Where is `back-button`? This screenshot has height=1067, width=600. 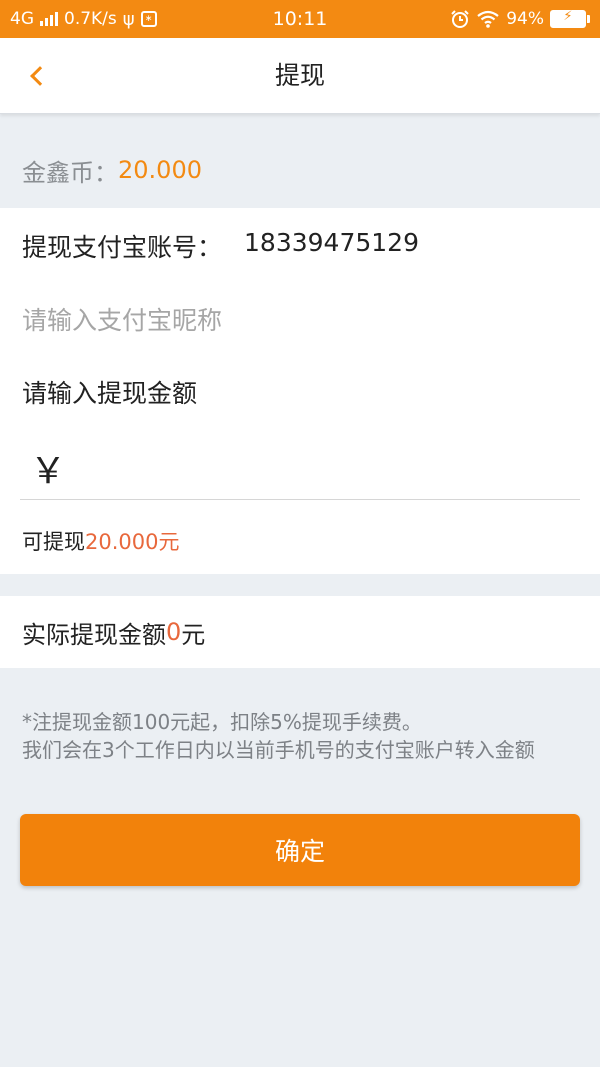 back-button is located at coordinates (38, 76).